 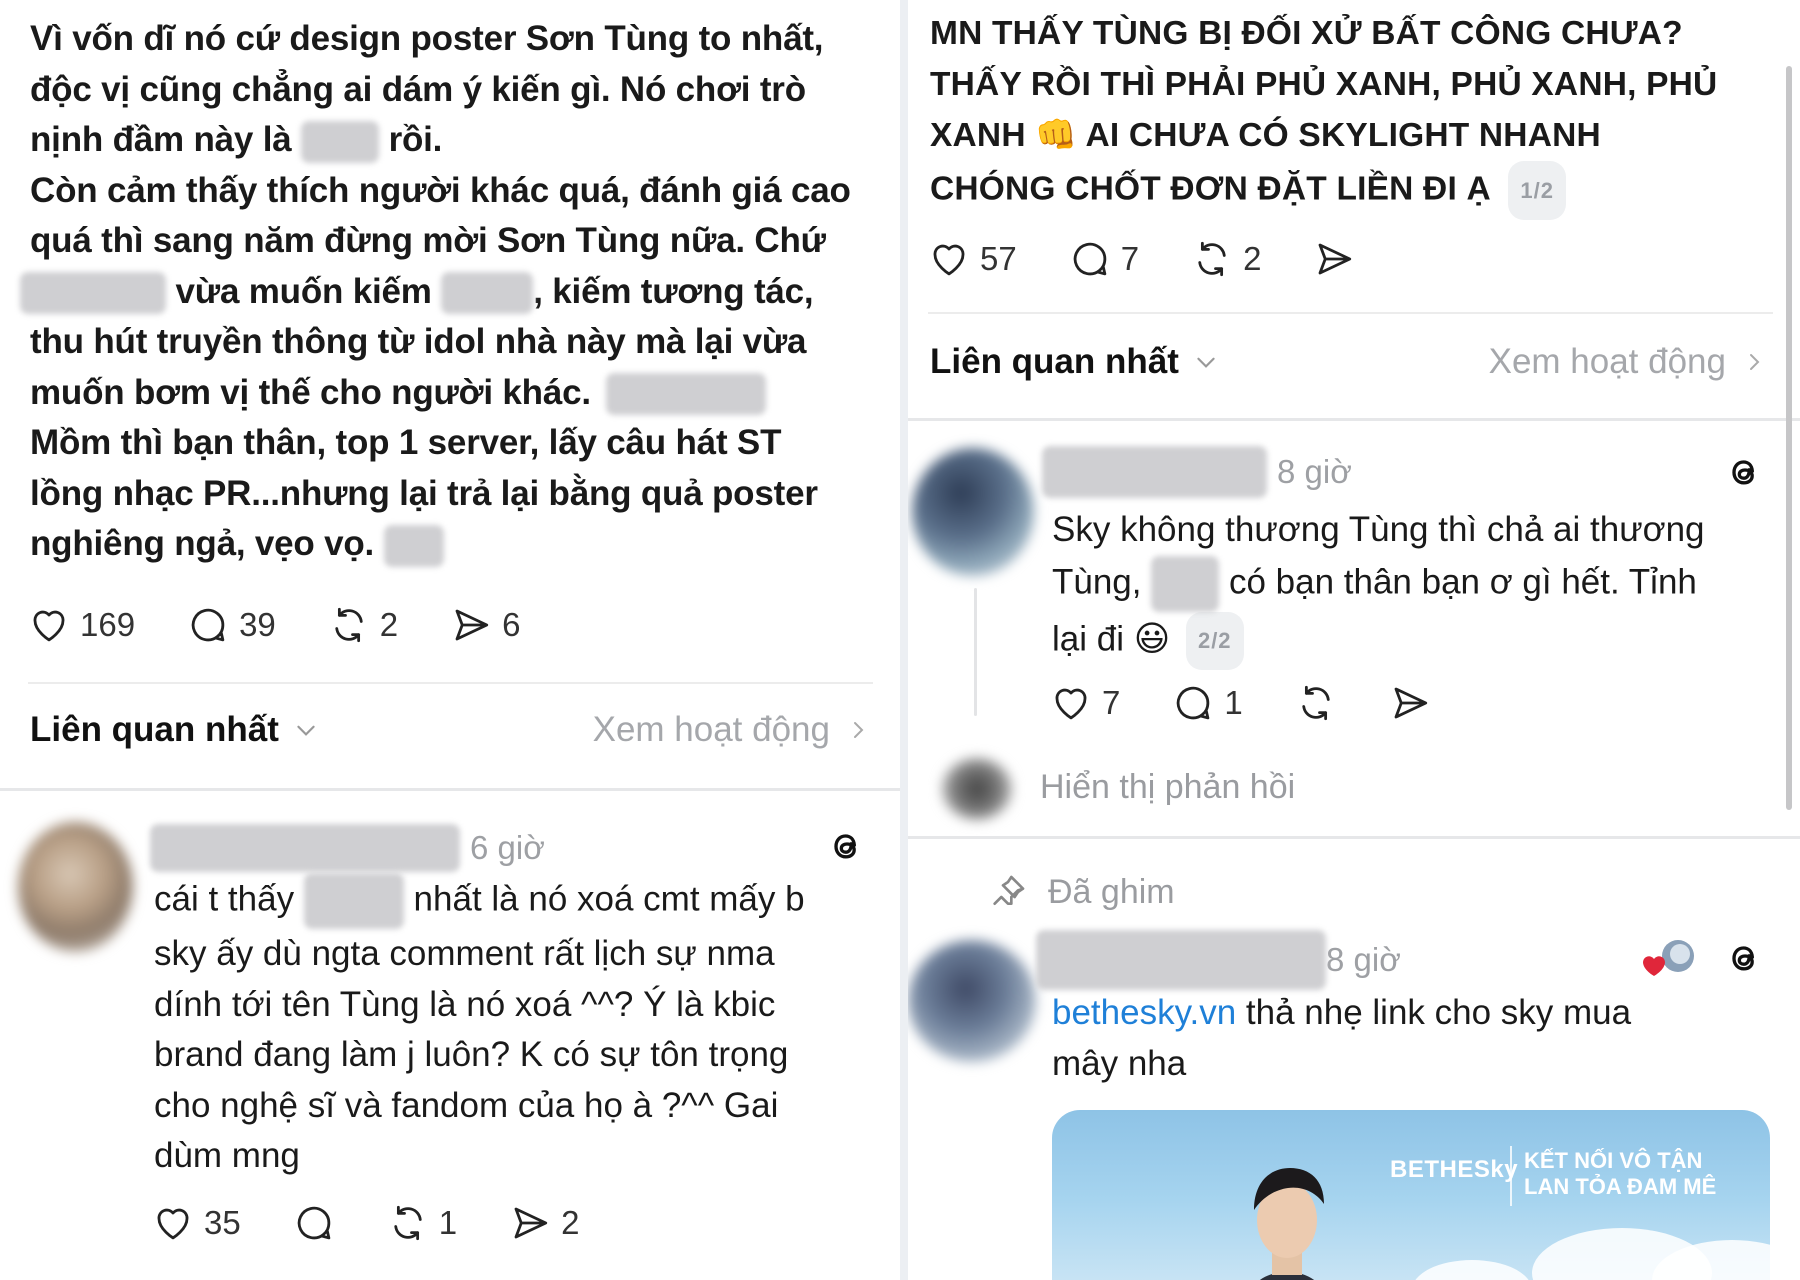 What do you see at coordinates (108, 624) in the screenshot?
I see `like-count: 169` at bounding box center [108, 624].